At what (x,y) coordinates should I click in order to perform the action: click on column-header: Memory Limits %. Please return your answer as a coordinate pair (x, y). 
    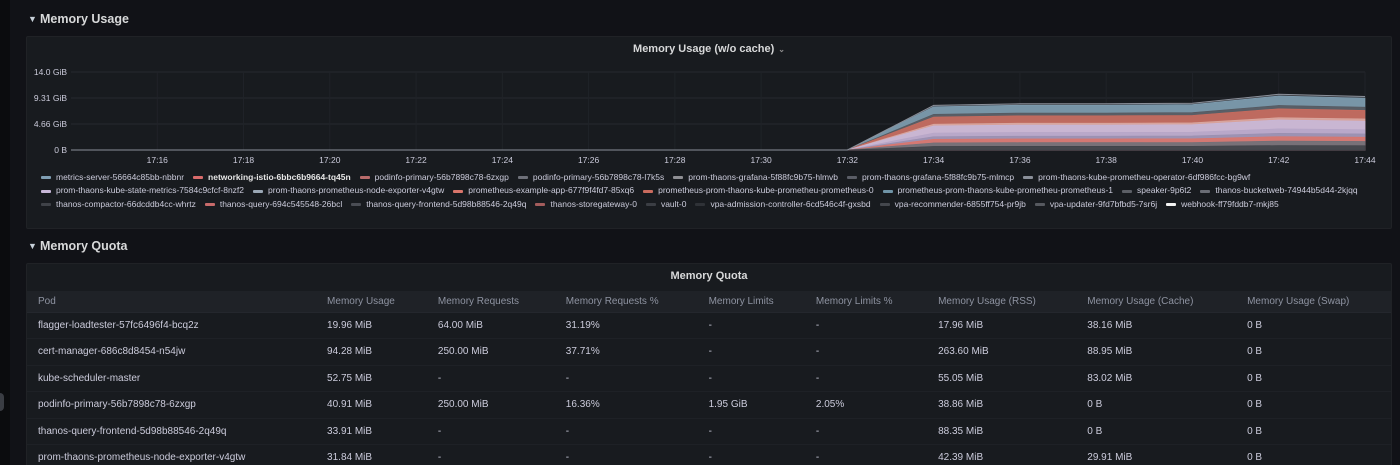
    Looking at the image, I should click on (866, 302).